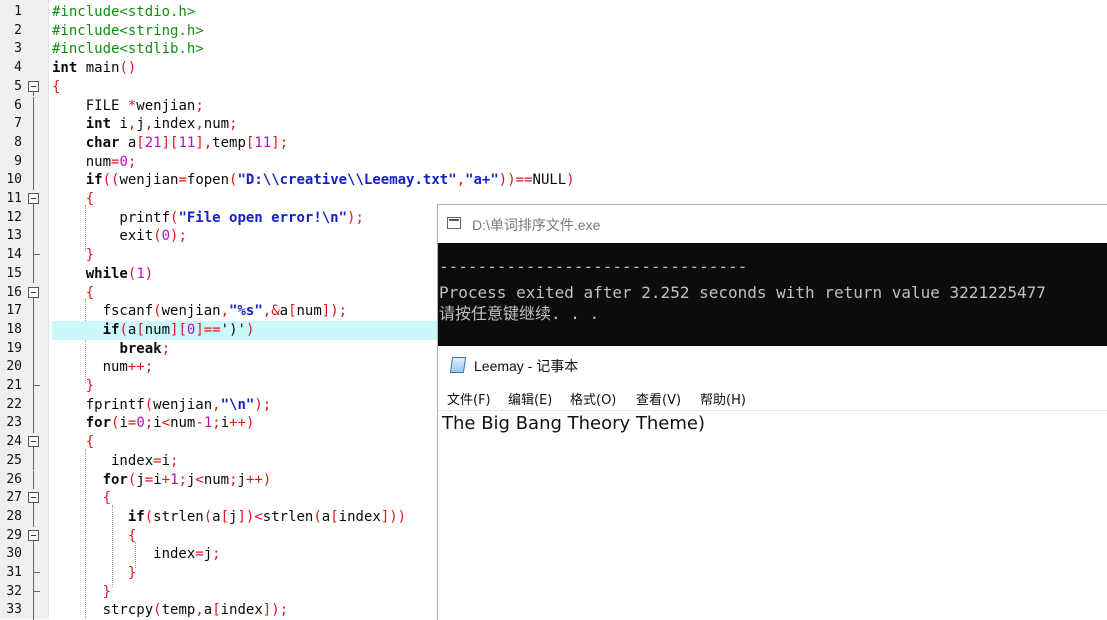 This screenshot has height=620, width=1107. What do you see at coordinates (128, 49) in the screenshot?
I see `code-line: #include<stdlib.h>` at bounding box center [128, 49].